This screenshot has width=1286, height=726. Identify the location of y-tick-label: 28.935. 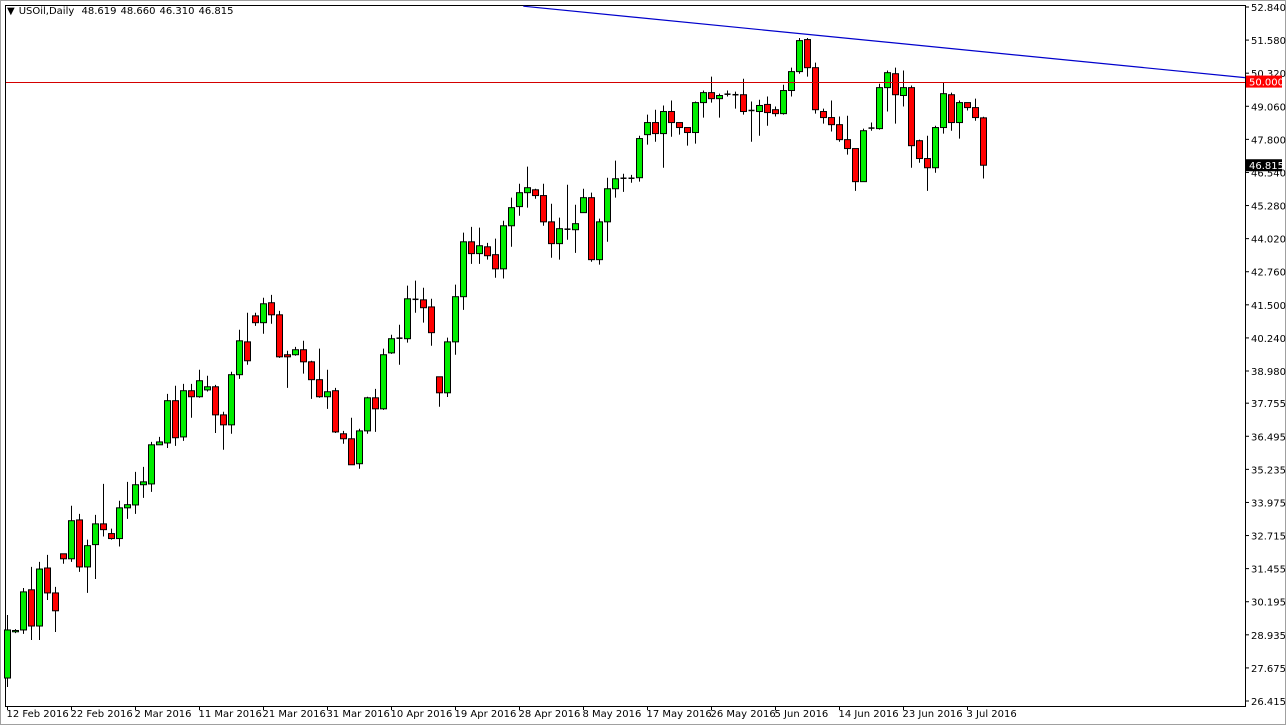
(1268, 636).